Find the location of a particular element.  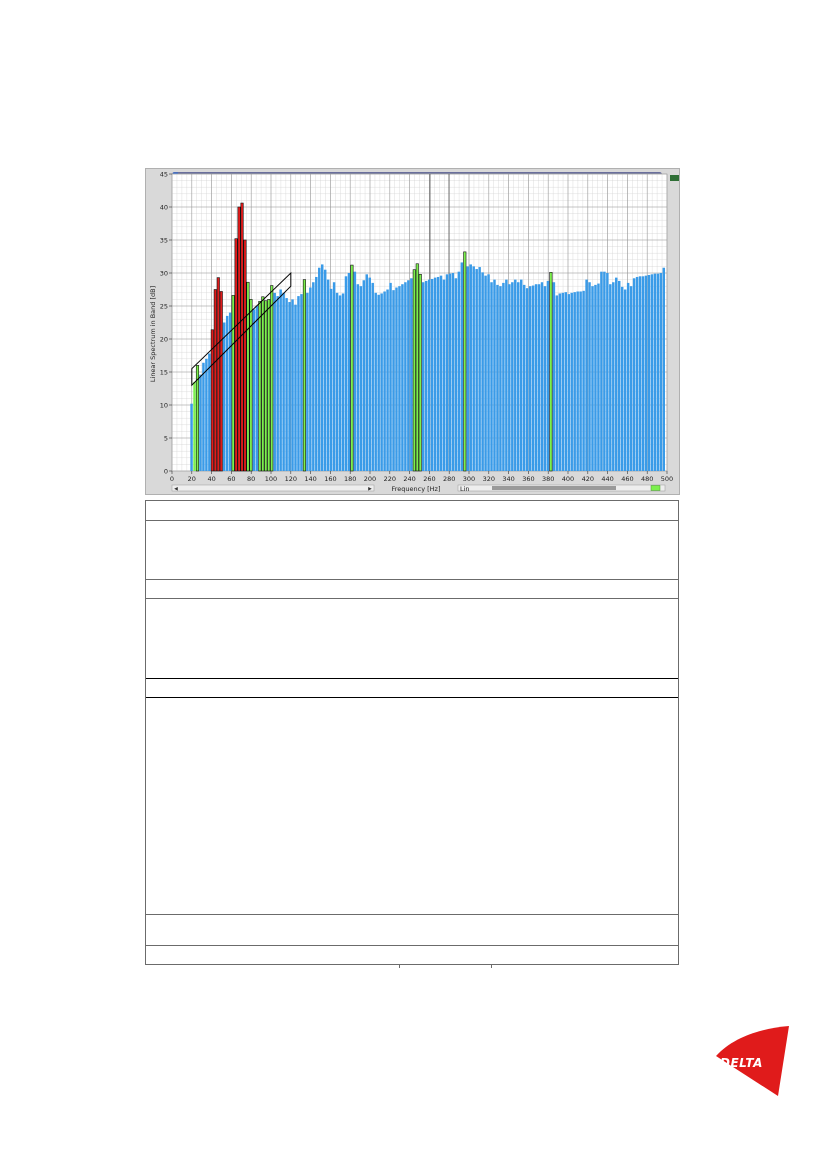

x-tick-label: 180 is located at coordinates (350, 479).